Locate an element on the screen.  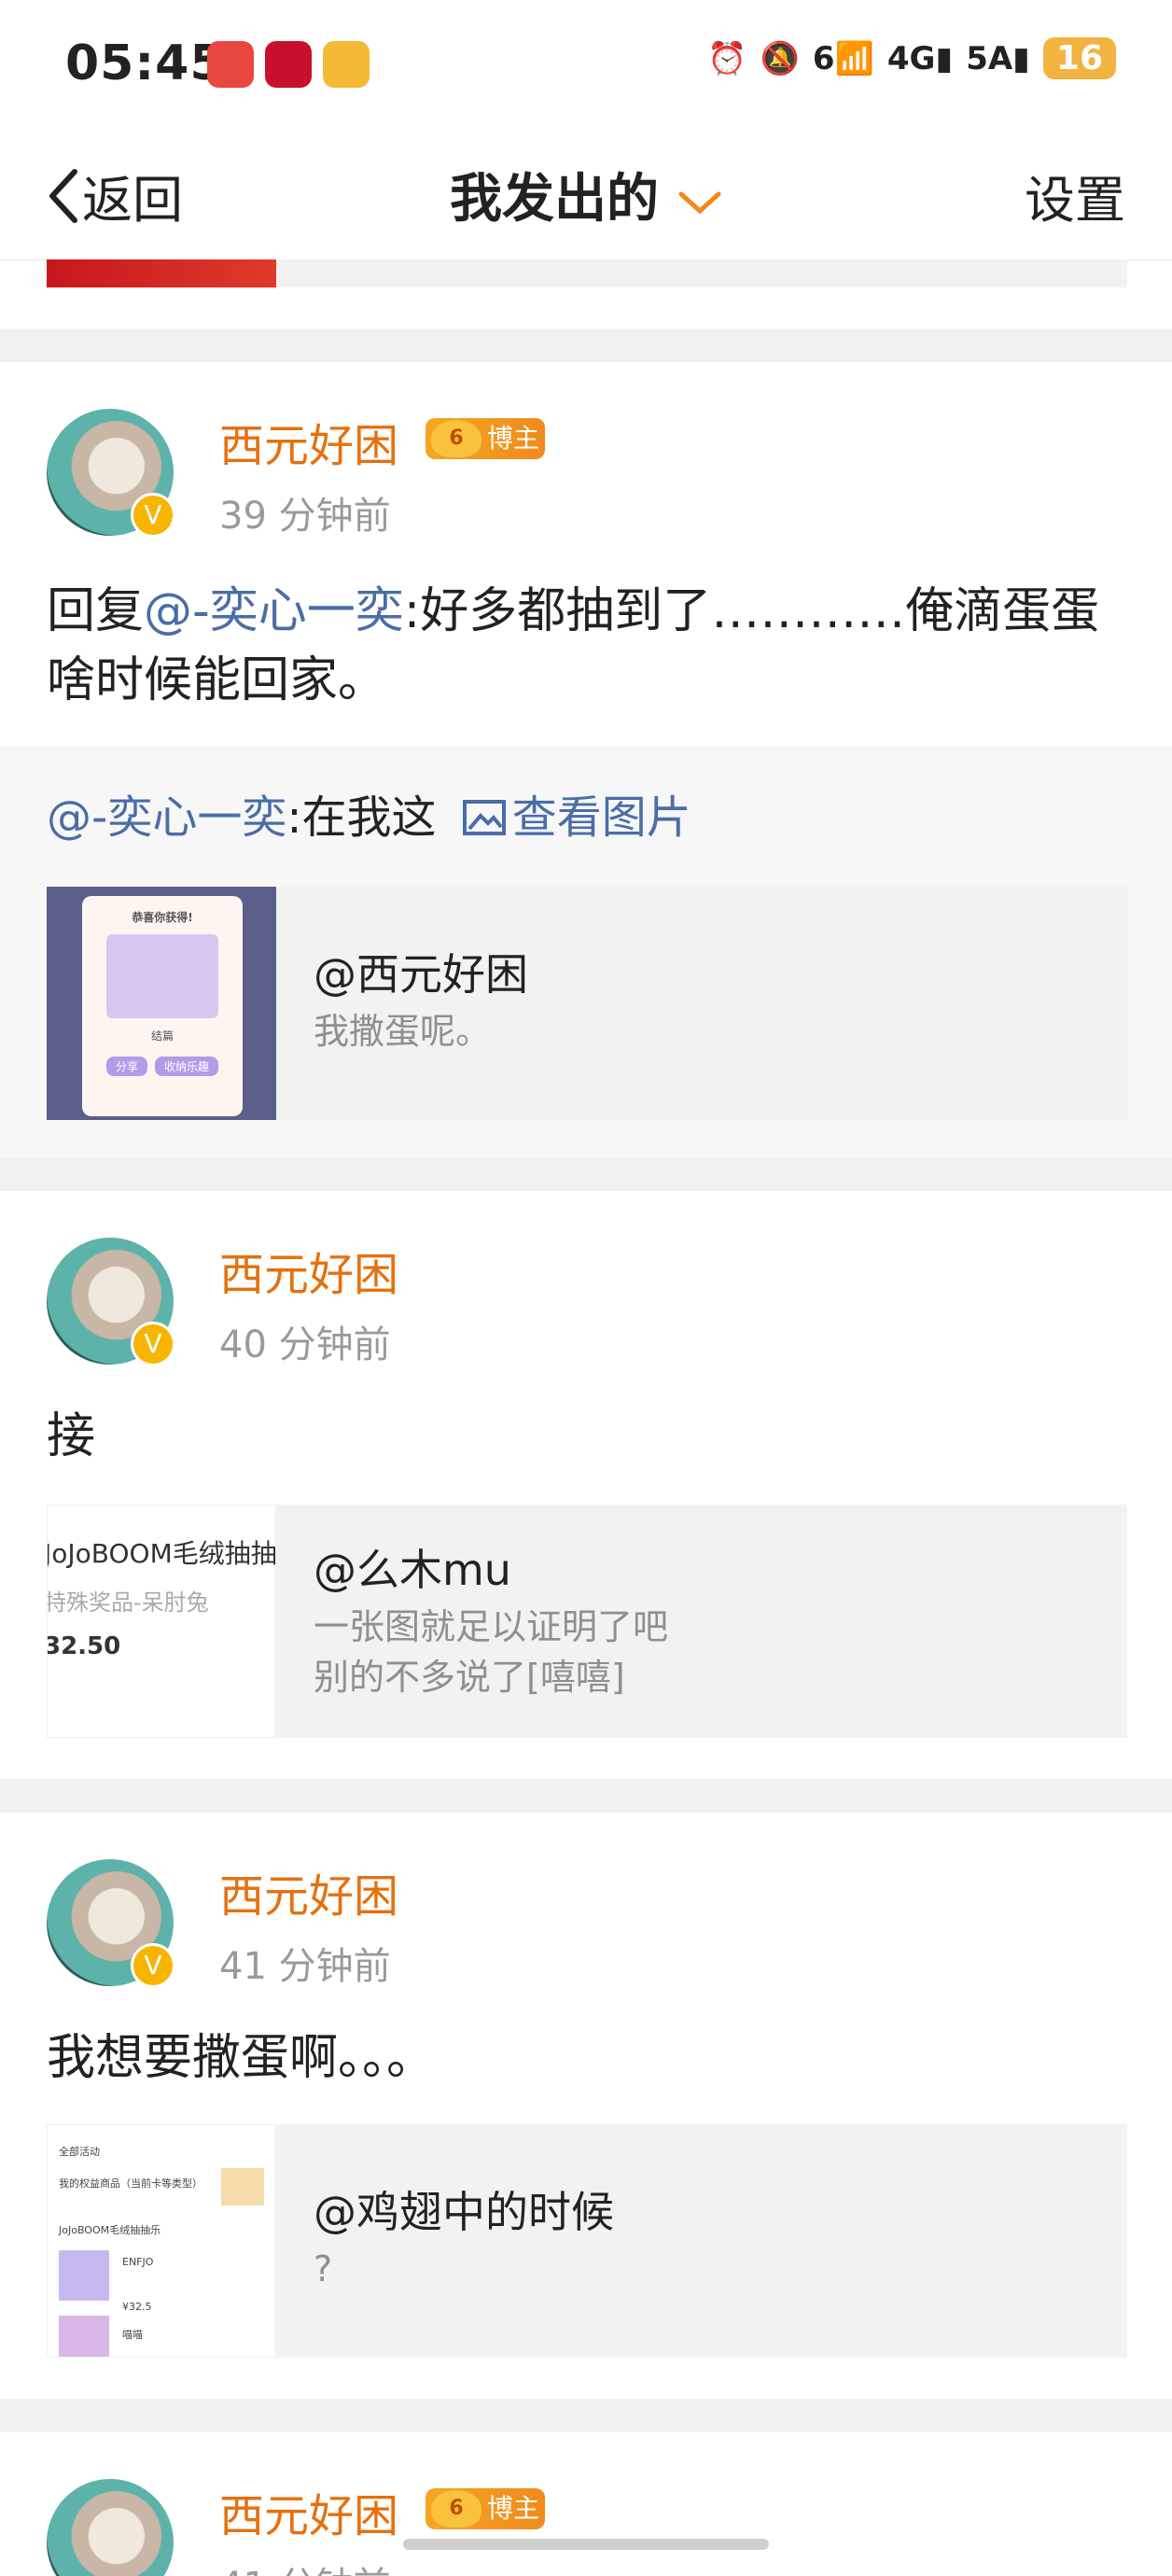
wifi-icon: 6📶 is located at coordinates (843, 58).